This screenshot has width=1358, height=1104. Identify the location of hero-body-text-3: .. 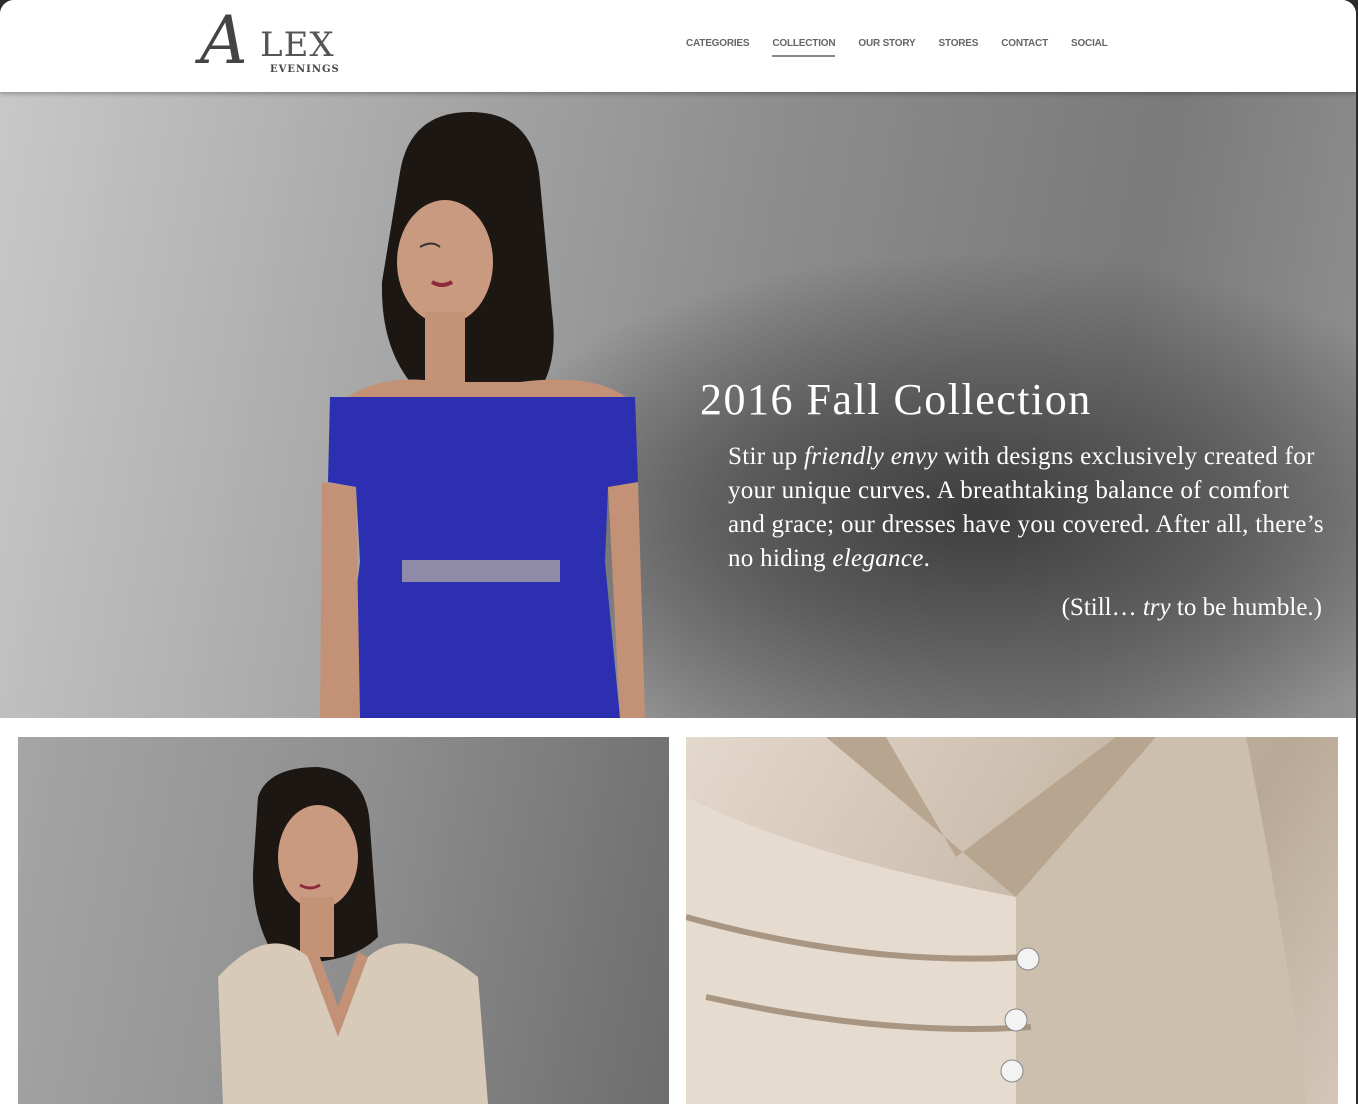
(927, 558).